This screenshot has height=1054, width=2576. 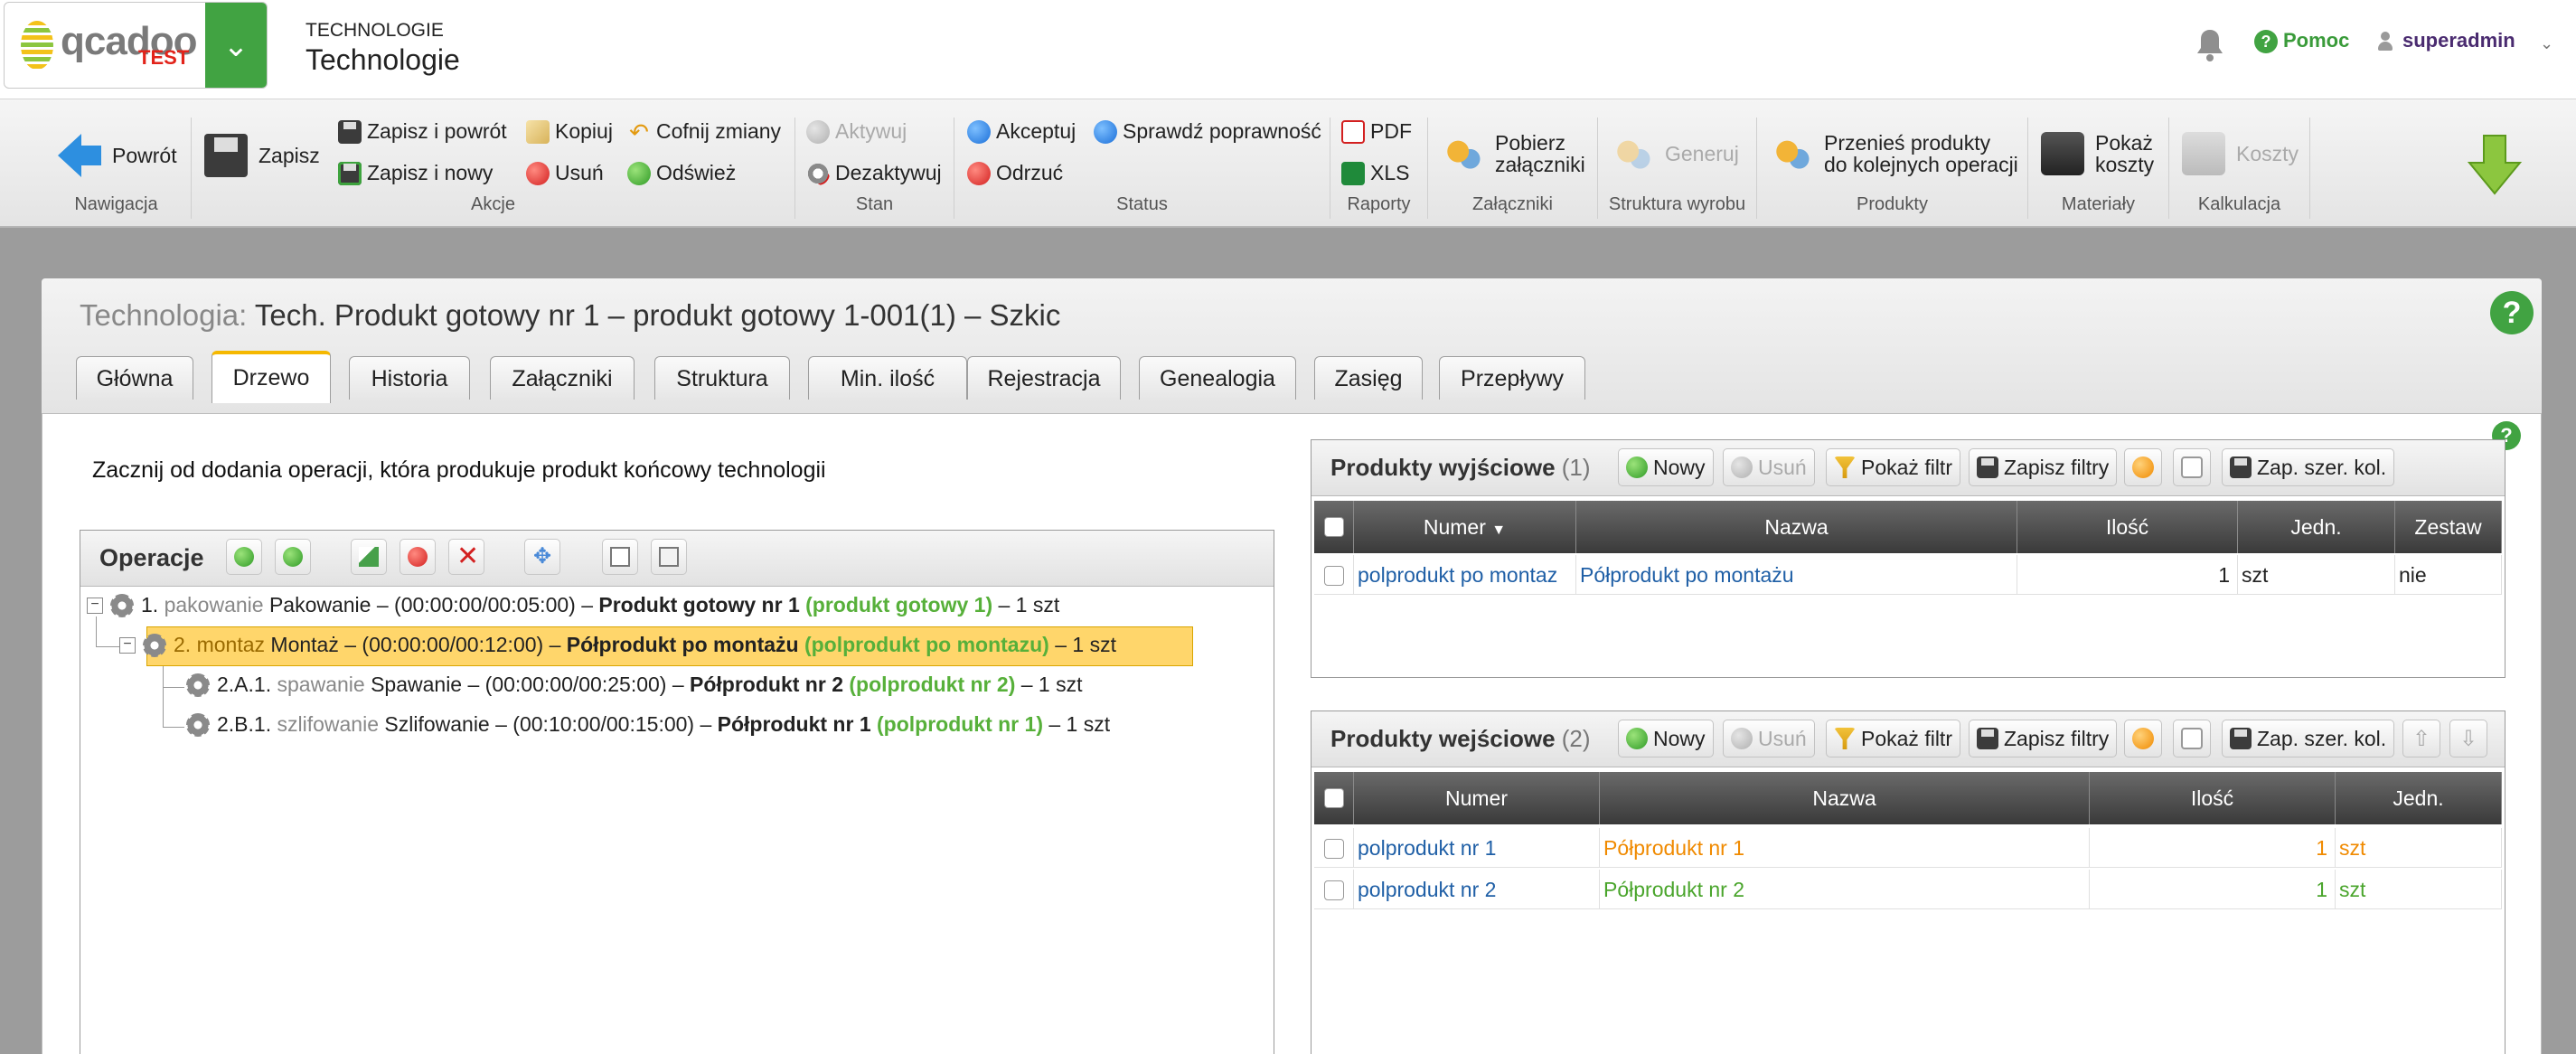 What do you see at coordinates (136, 45) in the screenshot?
I see `app-logo: qcadoo TEST ⌄` at bounding box center [136, 45].